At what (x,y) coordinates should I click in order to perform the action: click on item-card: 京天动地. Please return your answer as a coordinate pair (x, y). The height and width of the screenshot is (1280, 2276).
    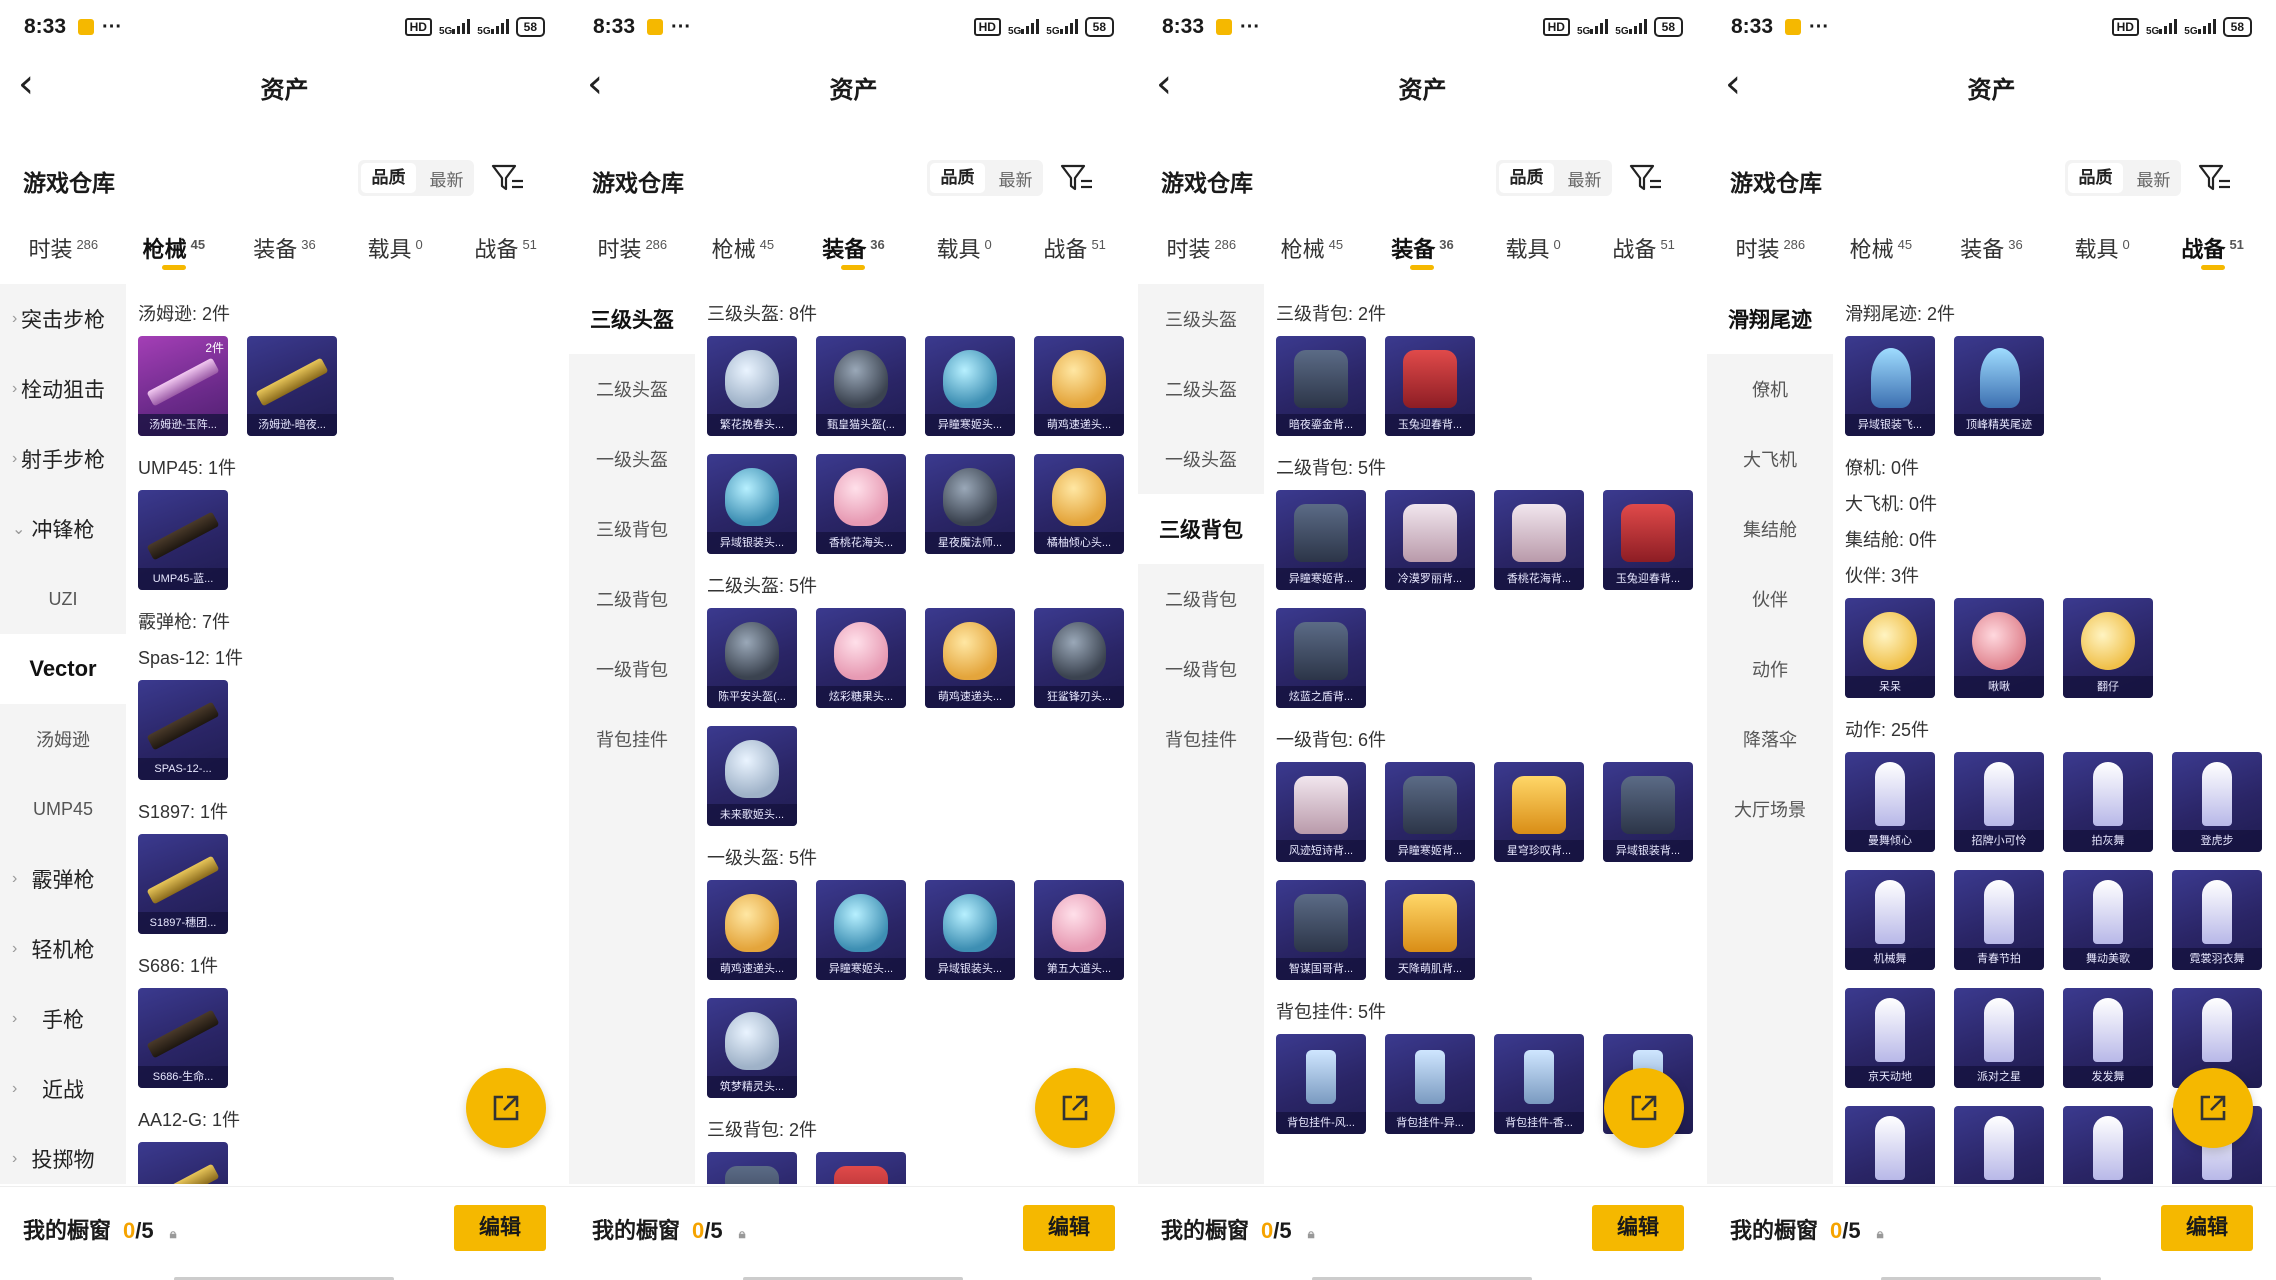
    Looking at the image, I should click on (1890, 1038).